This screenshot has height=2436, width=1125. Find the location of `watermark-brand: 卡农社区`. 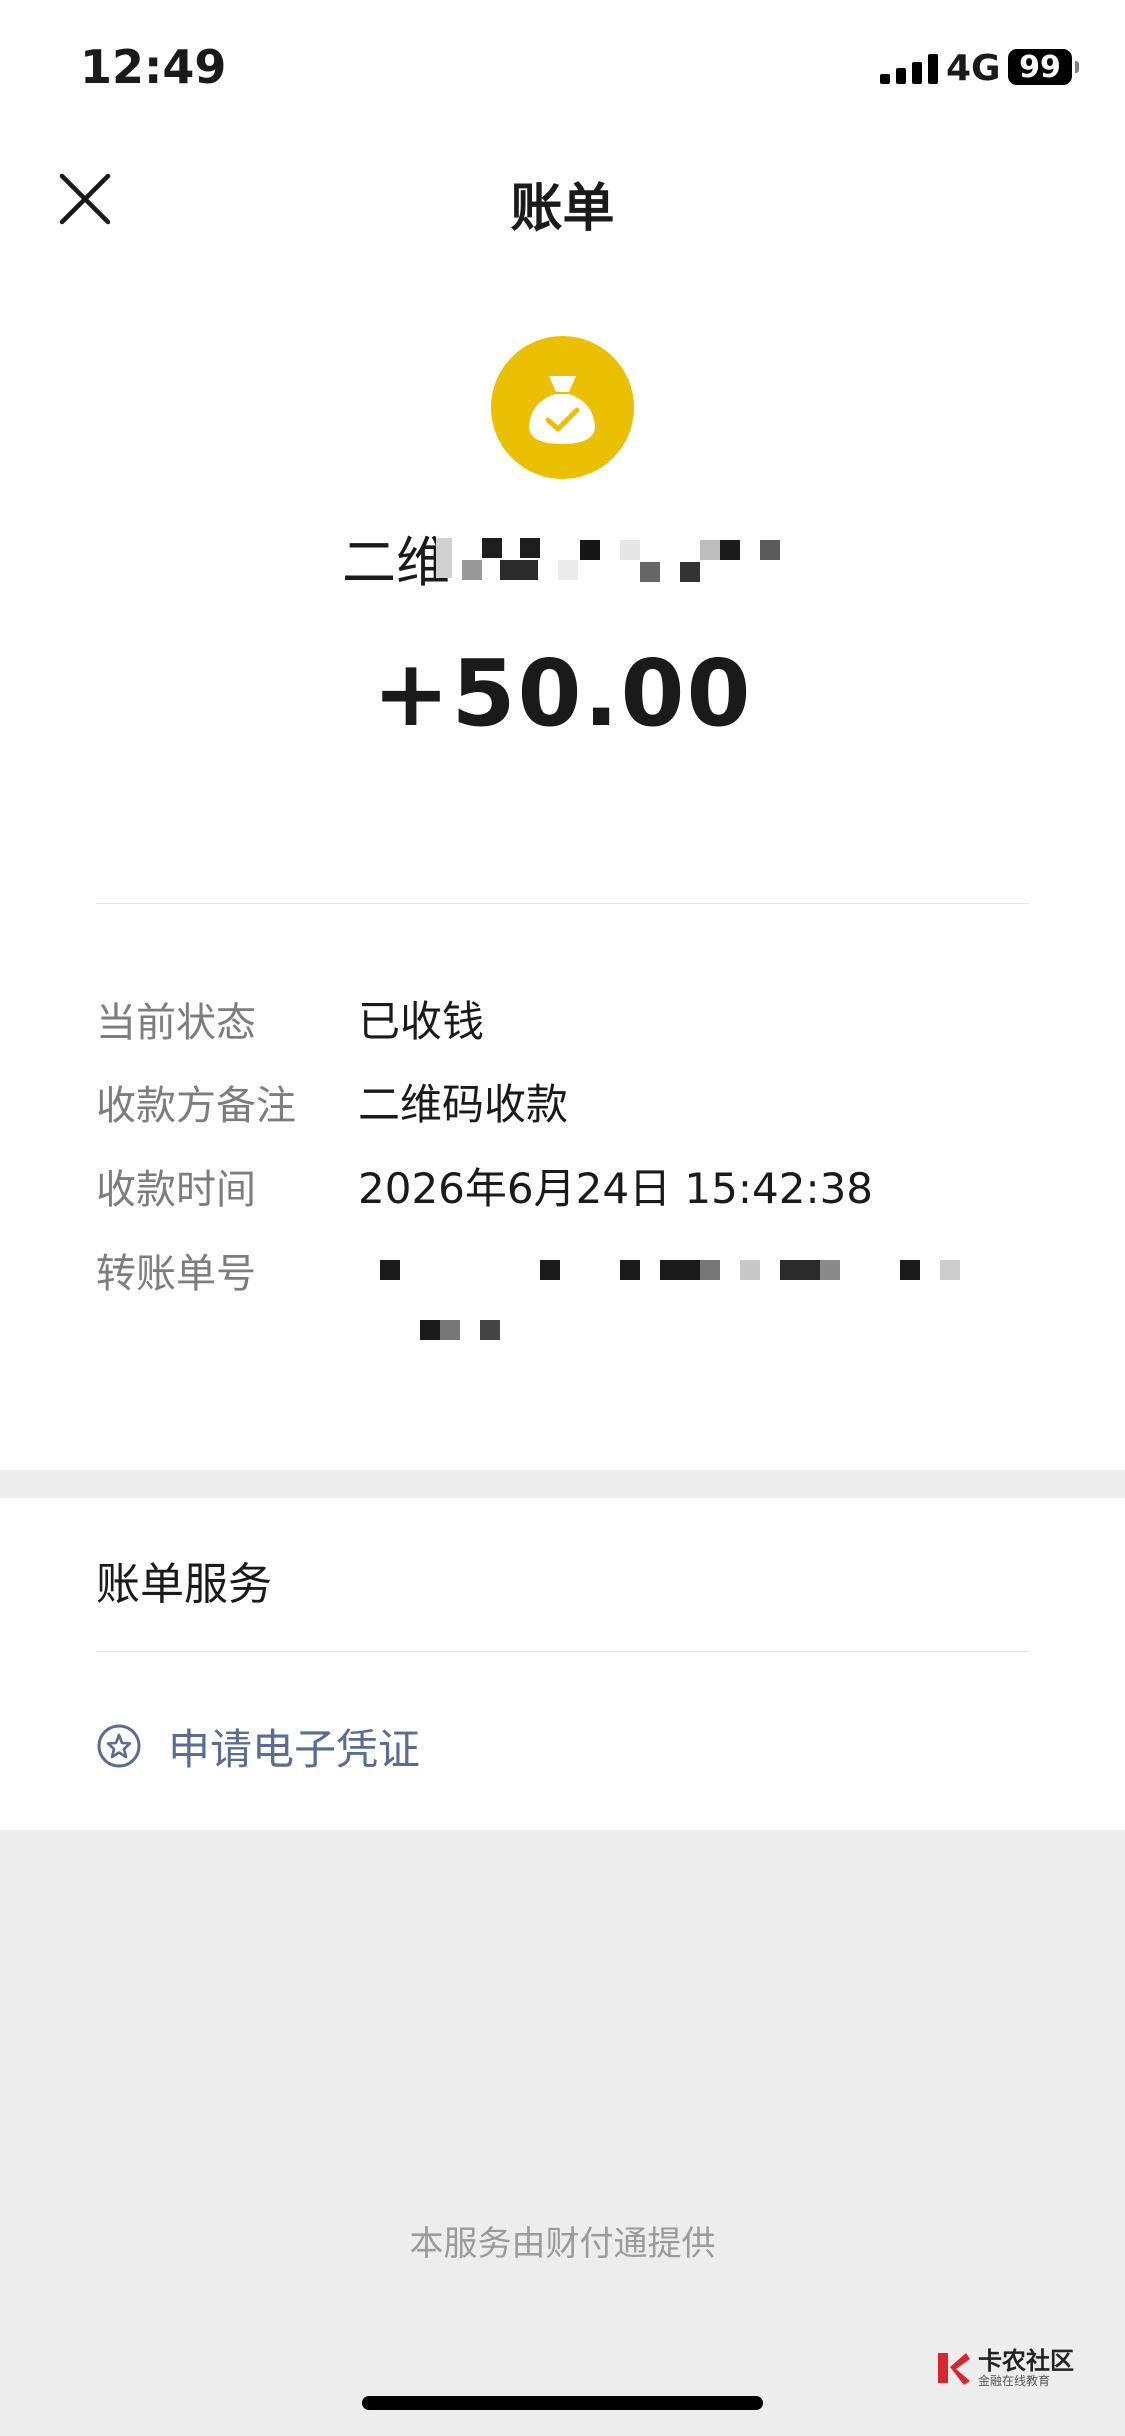

watermark-brand: 卡农社区 is located at coordinates (1026, 2361).